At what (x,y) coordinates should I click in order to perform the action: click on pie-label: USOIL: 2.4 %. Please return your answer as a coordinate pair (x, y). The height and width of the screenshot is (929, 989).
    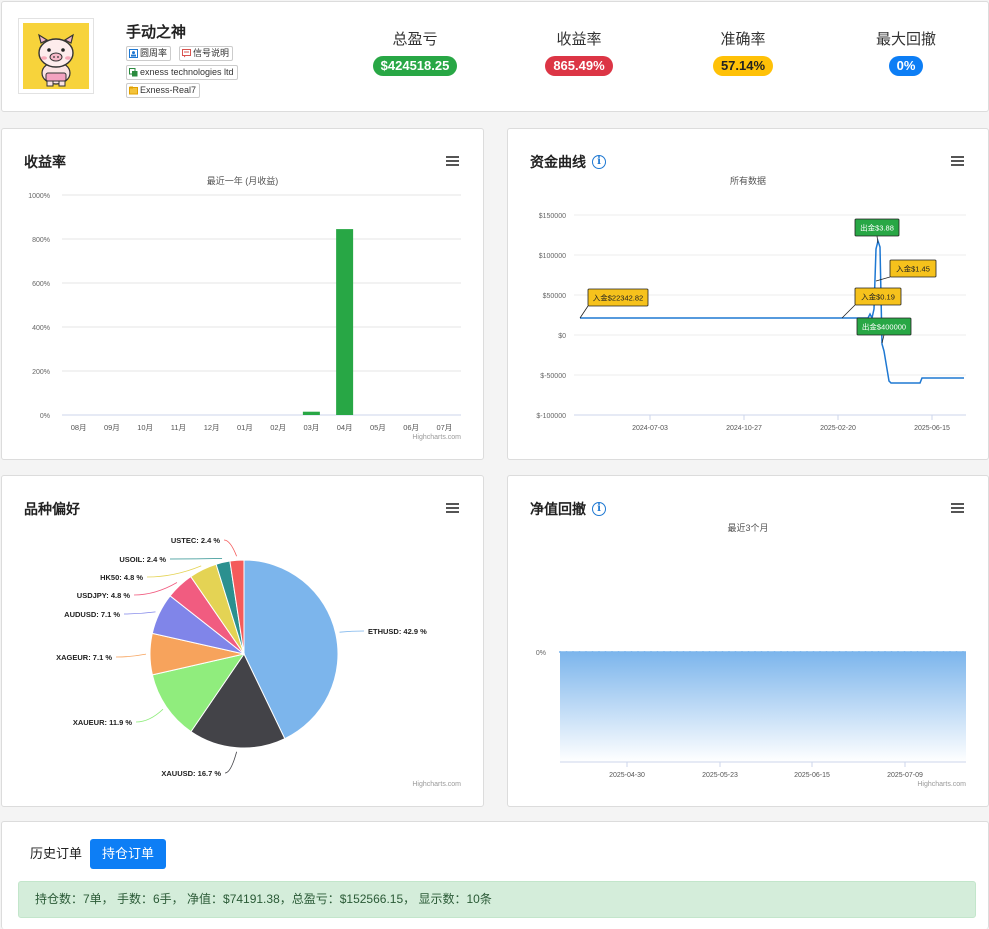
    Looking at the image, I should click on (142, 559).